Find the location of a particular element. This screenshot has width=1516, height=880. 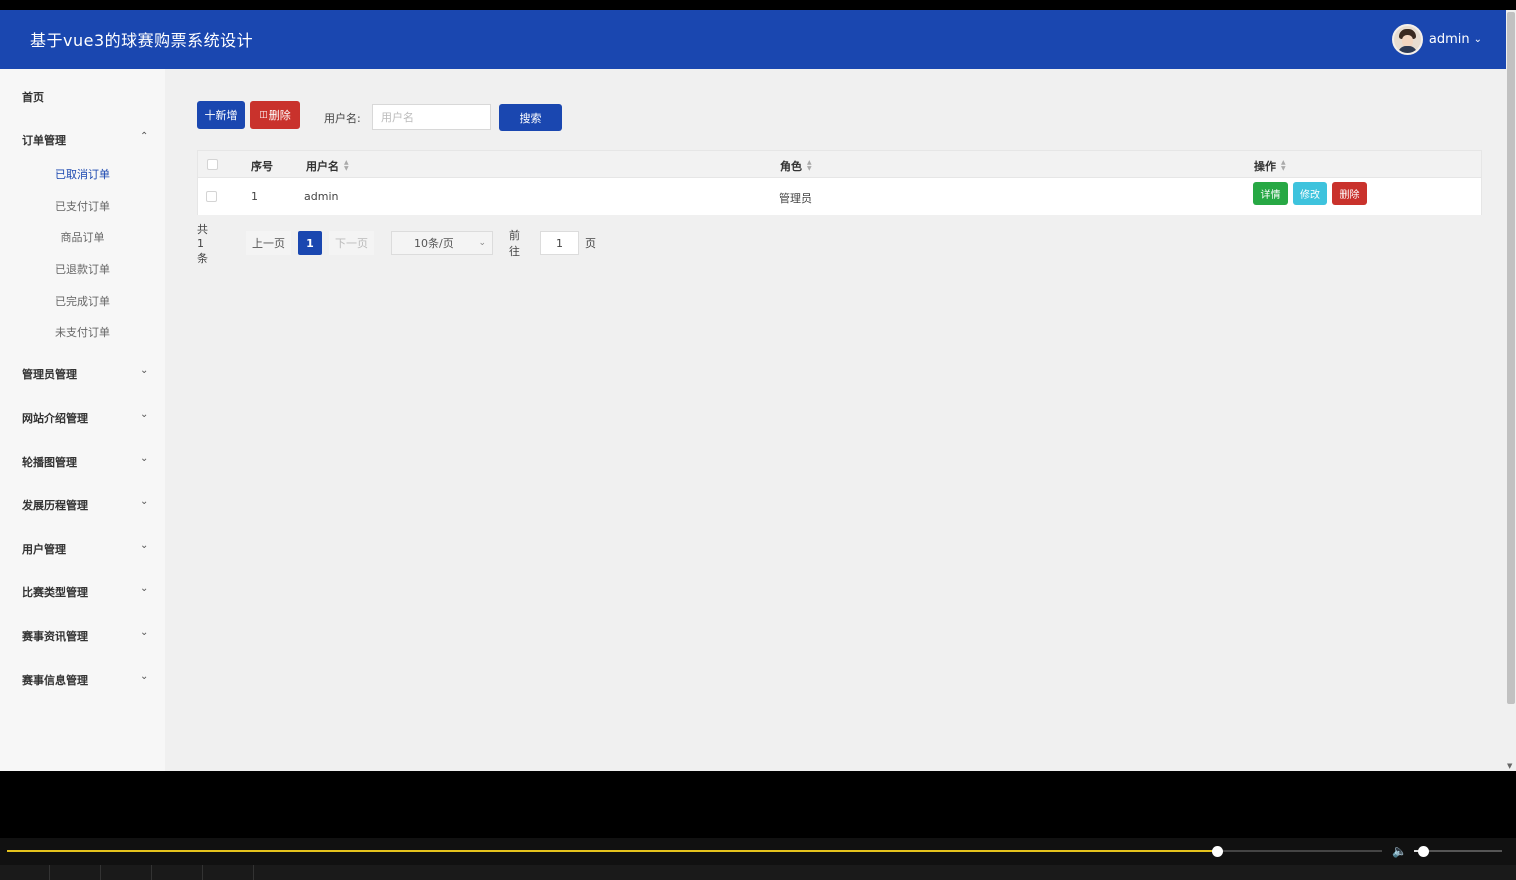

row-delete-button: 删除 is located at coordinates (1349, 193).